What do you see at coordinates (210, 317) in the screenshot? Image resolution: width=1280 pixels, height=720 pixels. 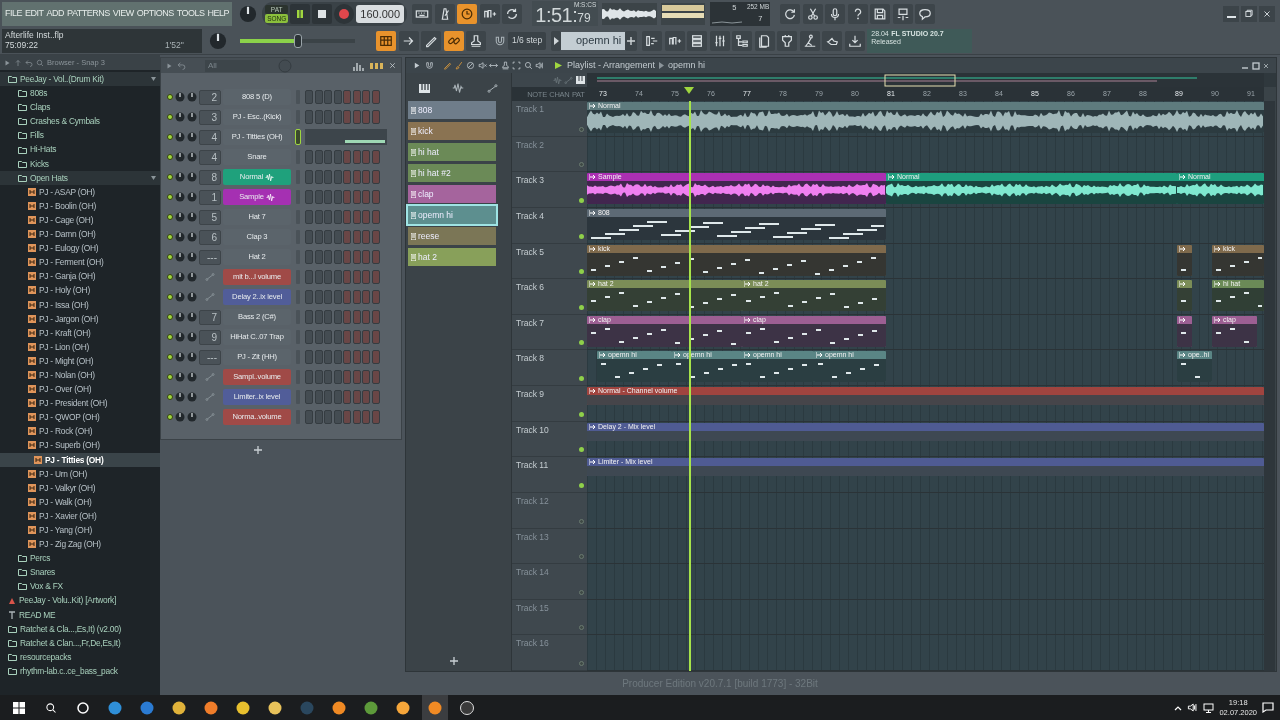 I see `mixer-track-number: 7` at bounding box center [210, 317].